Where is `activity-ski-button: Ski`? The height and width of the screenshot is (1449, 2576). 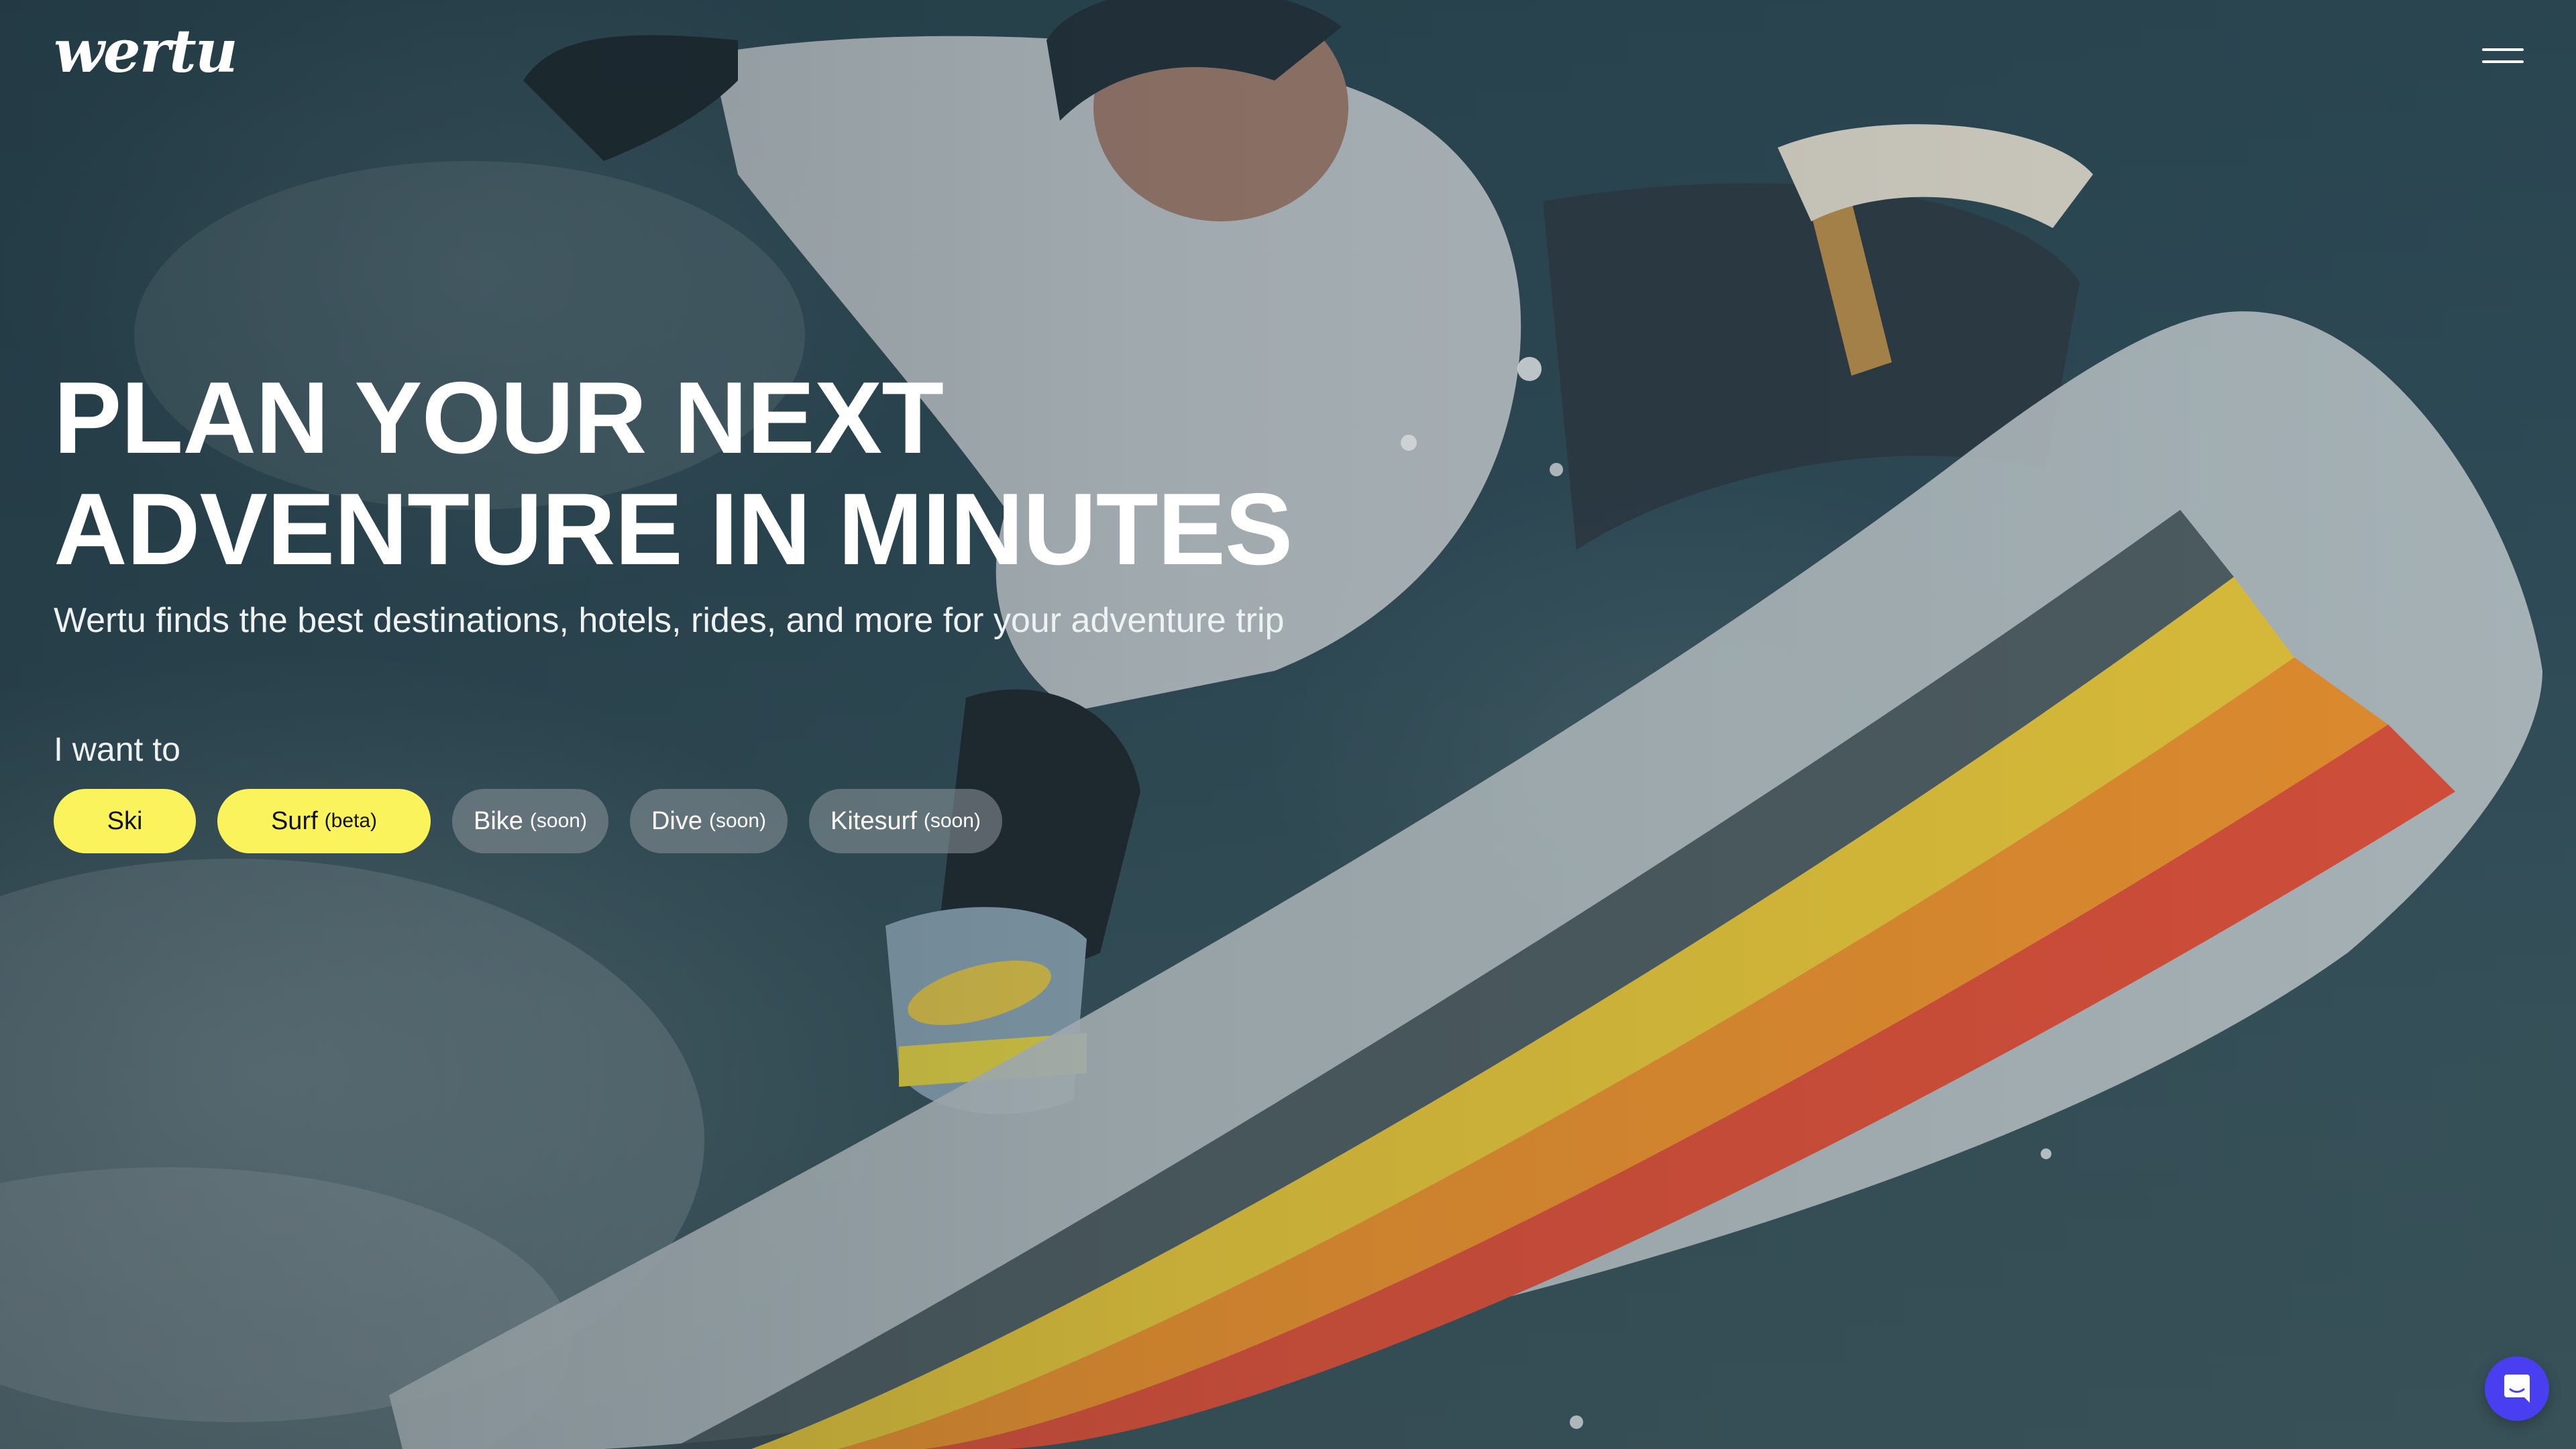
activity-ski-button: Ski is located at coordinates (125, 821).